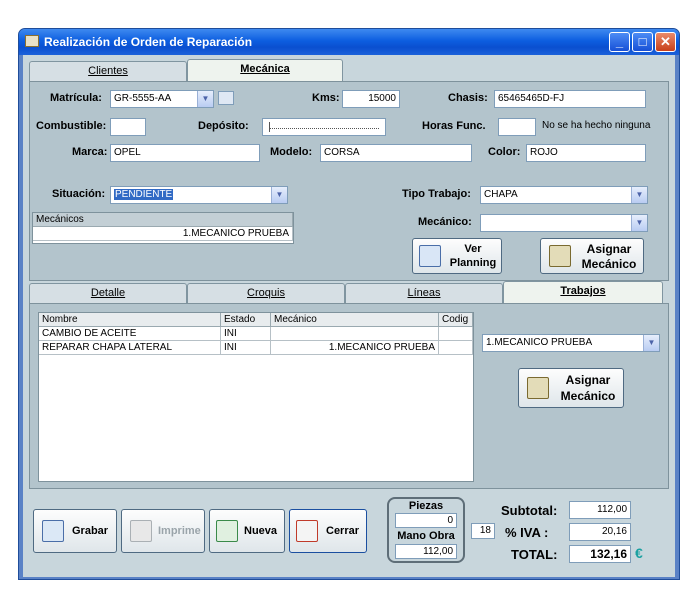 This screenshot has height=600, width=700. What do you see at coordinates (326, 98) in the screenshot?
I see `kms-label: Kms:` at bounding box center [326, 98].